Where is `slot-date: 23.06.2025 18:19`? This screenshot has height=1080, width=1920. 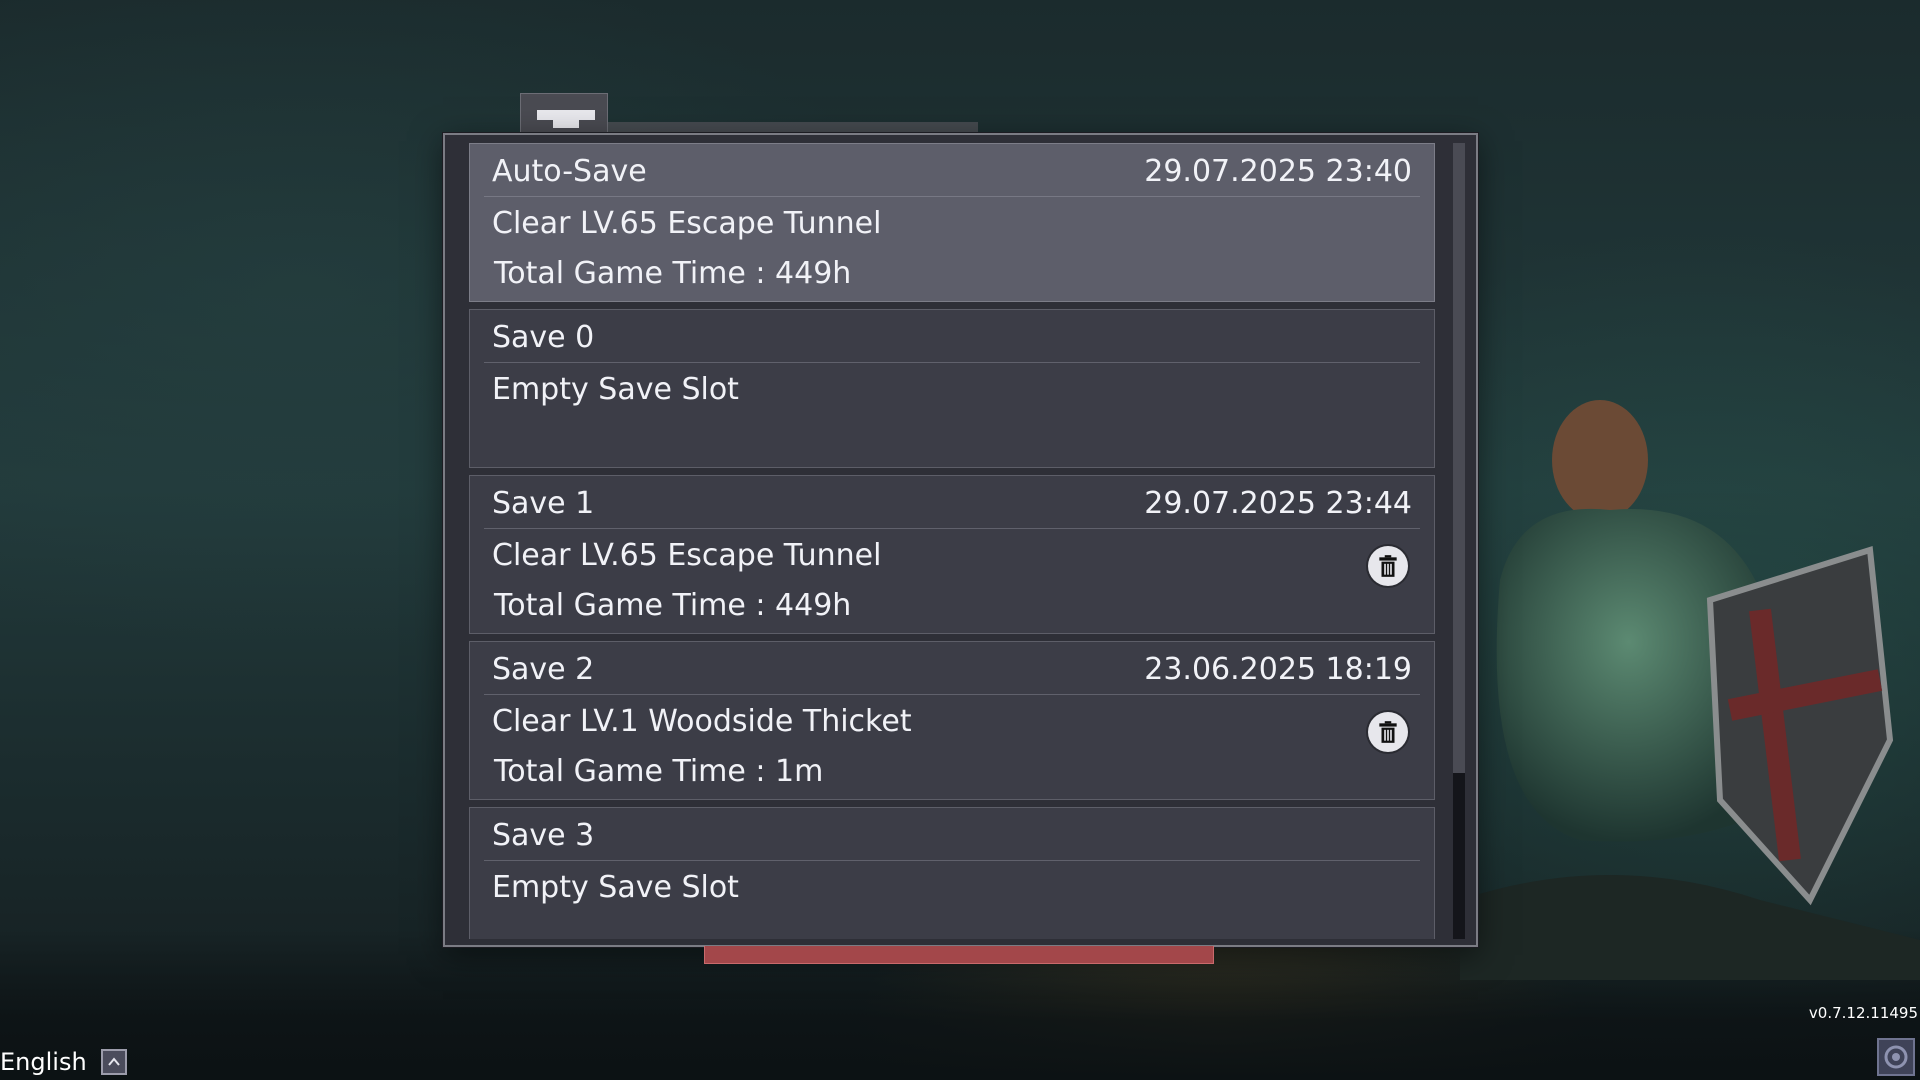
slot-date: 23.06.2025 18:19 is located at coordinates (1278, 669).